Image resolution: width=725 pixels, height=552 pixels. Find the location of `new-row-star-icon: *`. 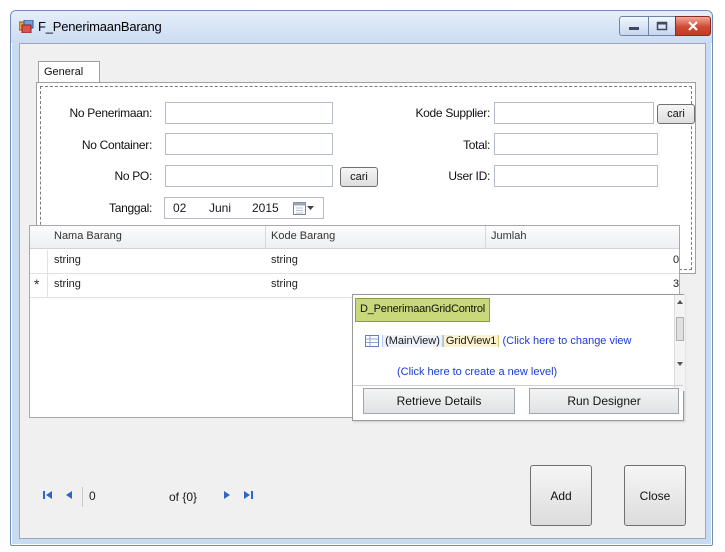

new-row-star-icon: * is located at coordinates (37, 284).